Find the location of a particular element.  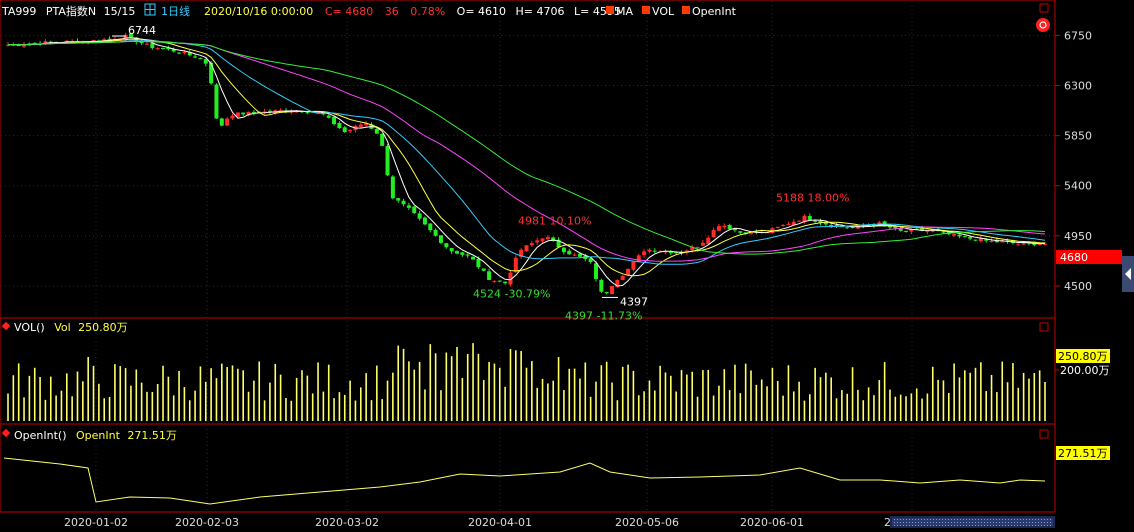

time-scrollbar-thumb is located at coordinates (972, 522).